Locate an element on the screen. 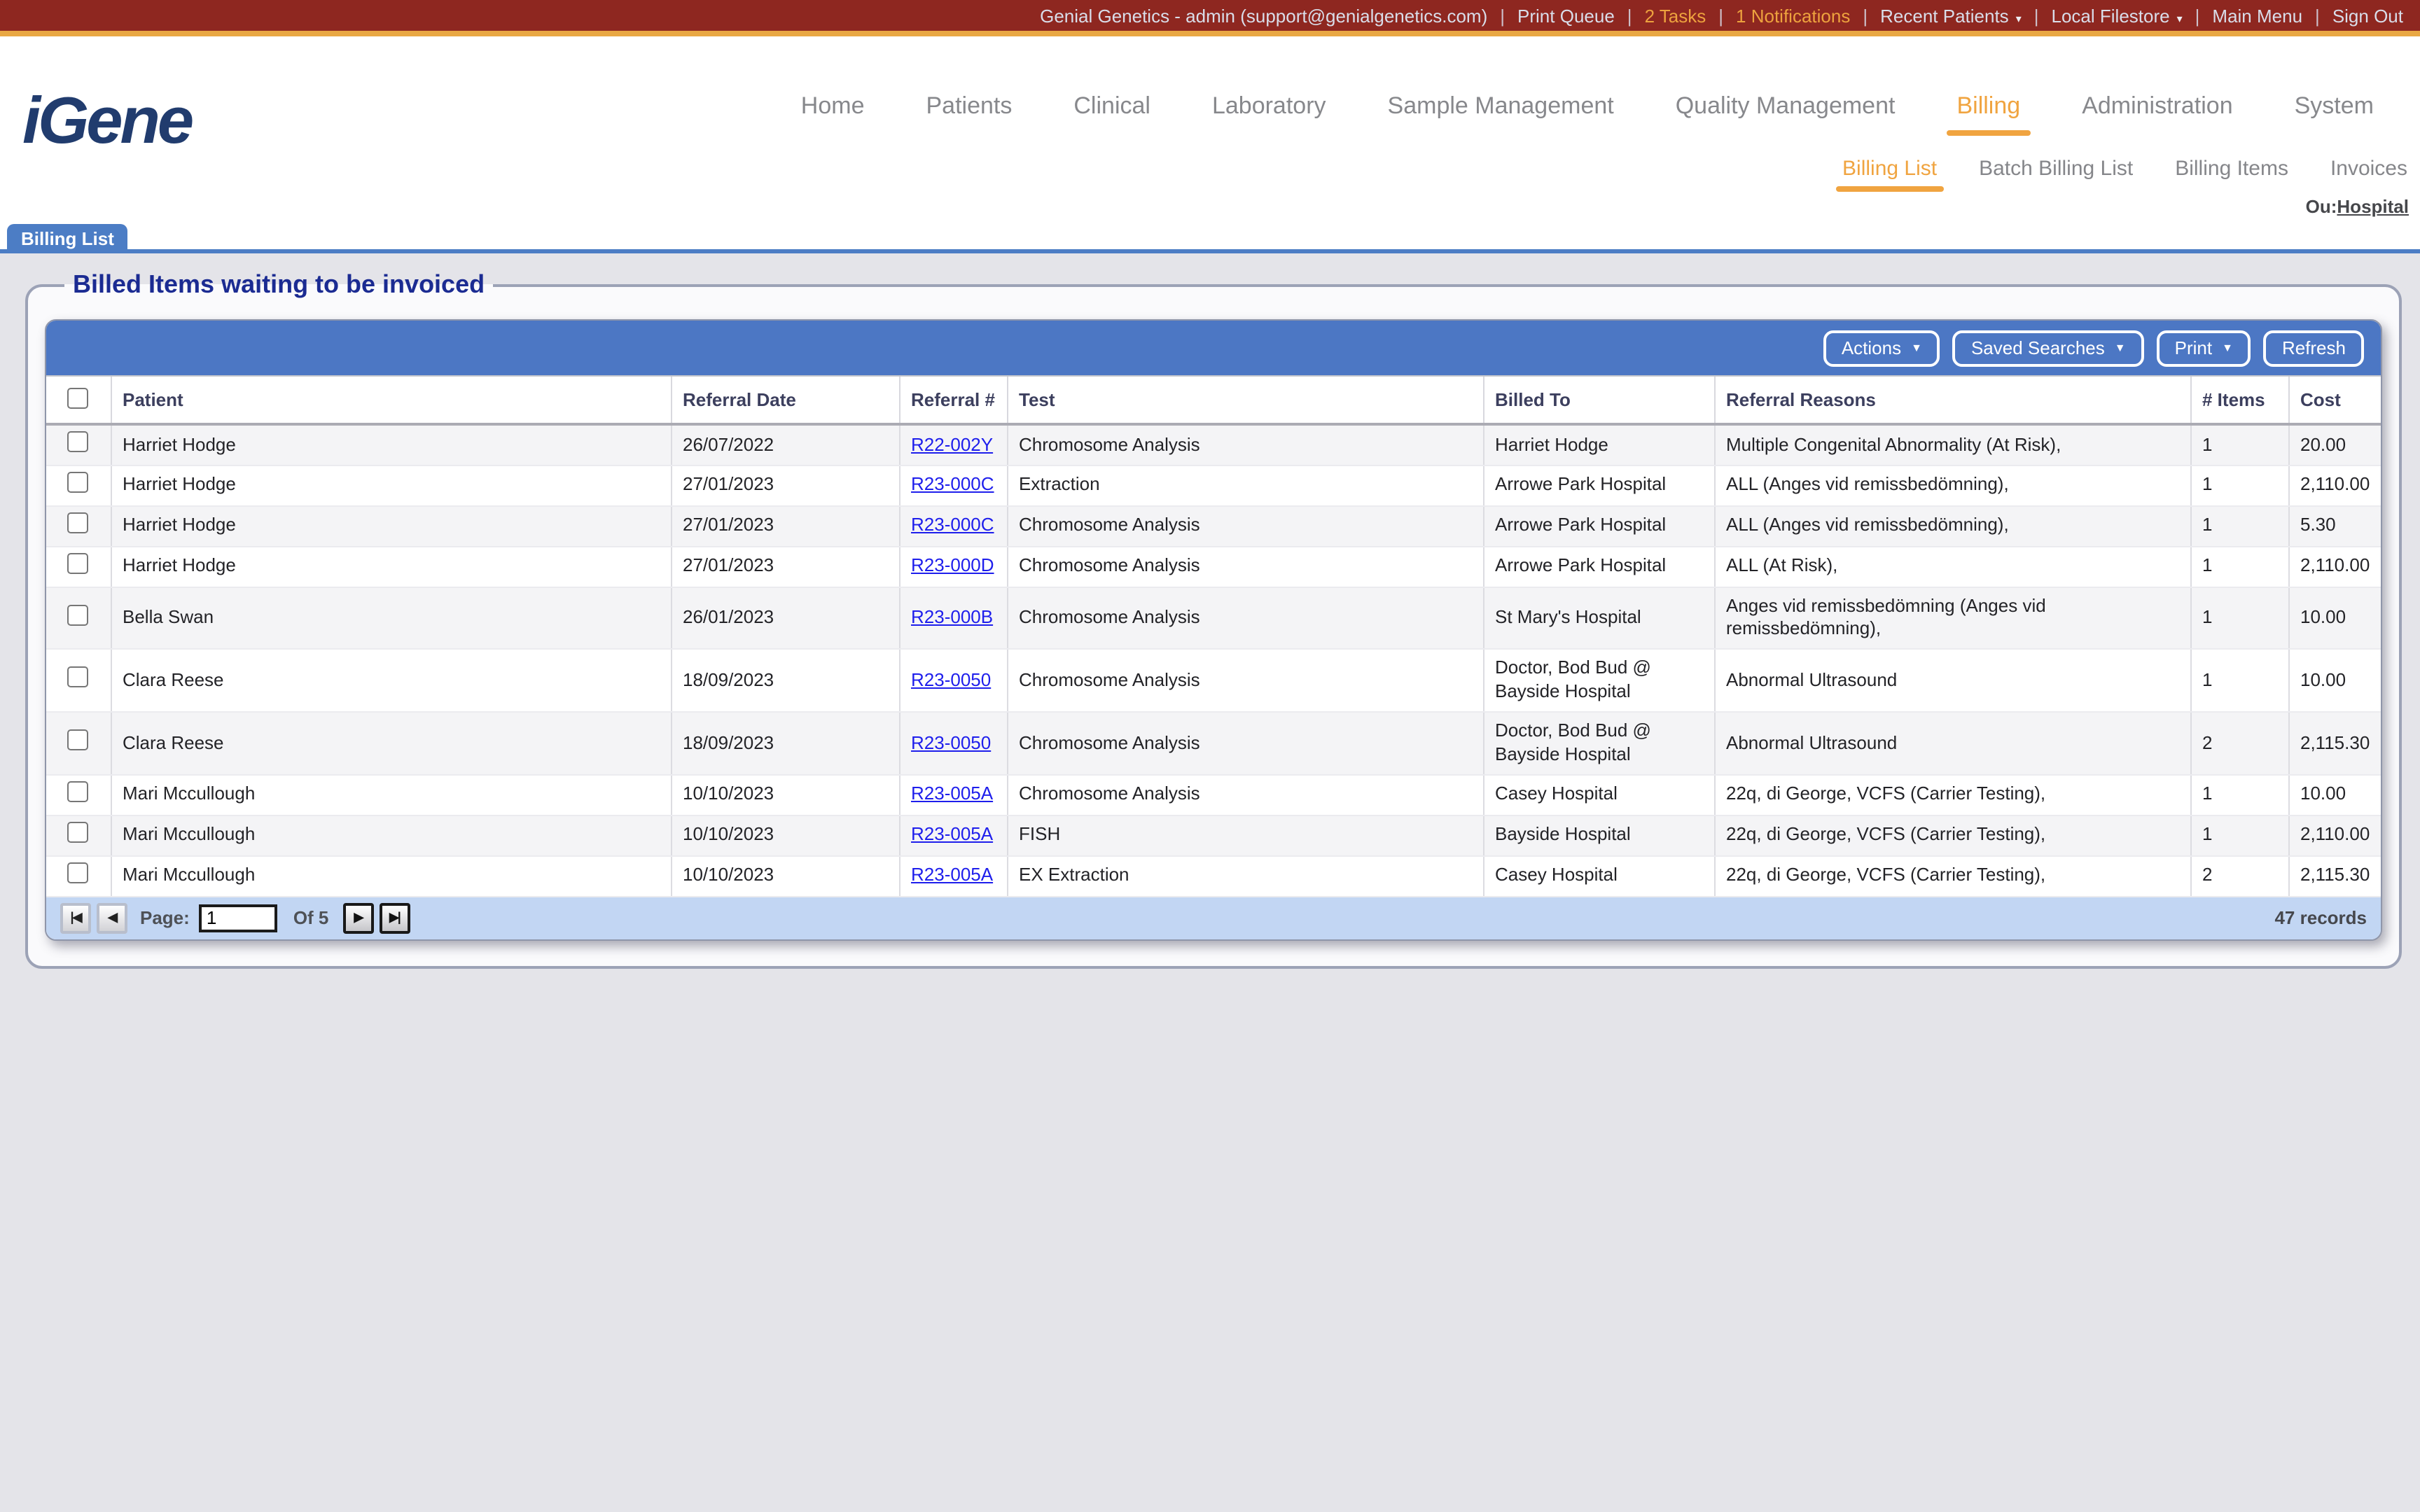 The height and width of the screenshot is (1512, 2420). patient-cell: Bella Swan is located at coordinates (391, 618).